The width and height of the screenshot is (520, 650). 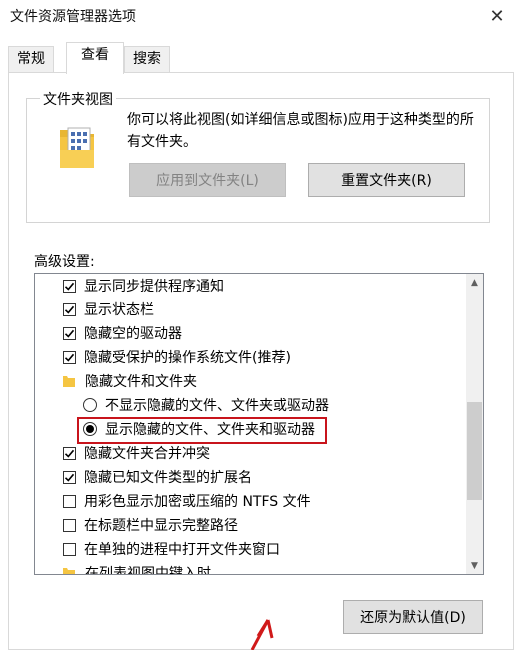 What do you see at coordinates (168, 478) in the screenshot?
I see `list-item-label: 隐藏已知文件类型的扩展名` at bounding box center [168, 478].